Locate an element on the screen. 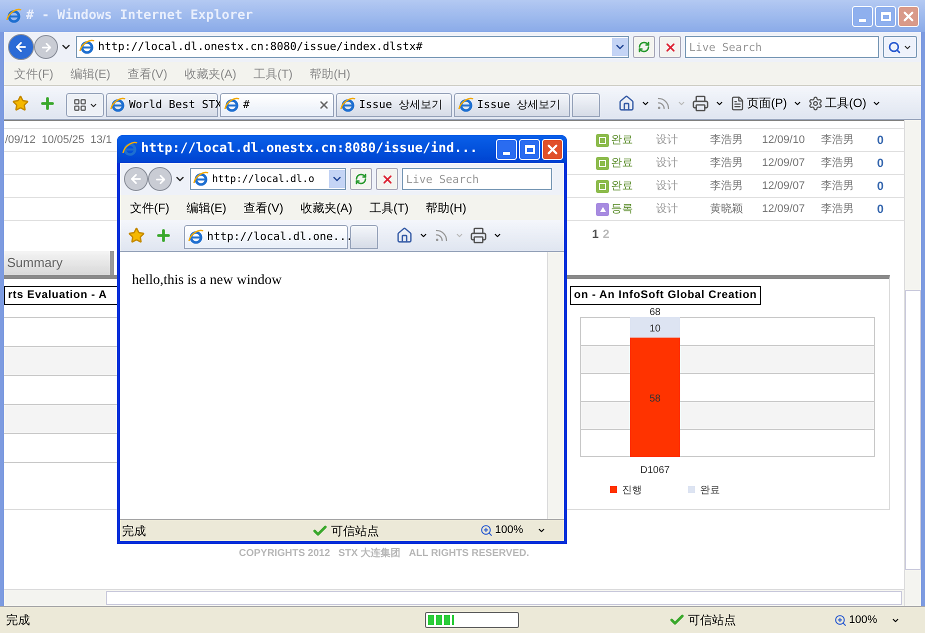 Image resolution: width=925 pixels, height=633 pixels. dropdown-icon is located at coordinates (541, 530).